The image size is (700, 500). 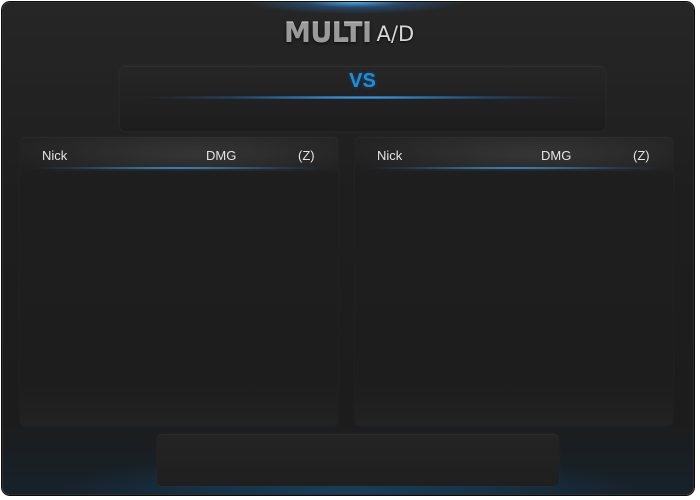 I want to click on versus-panel: VS, so click(x=362, y=98).